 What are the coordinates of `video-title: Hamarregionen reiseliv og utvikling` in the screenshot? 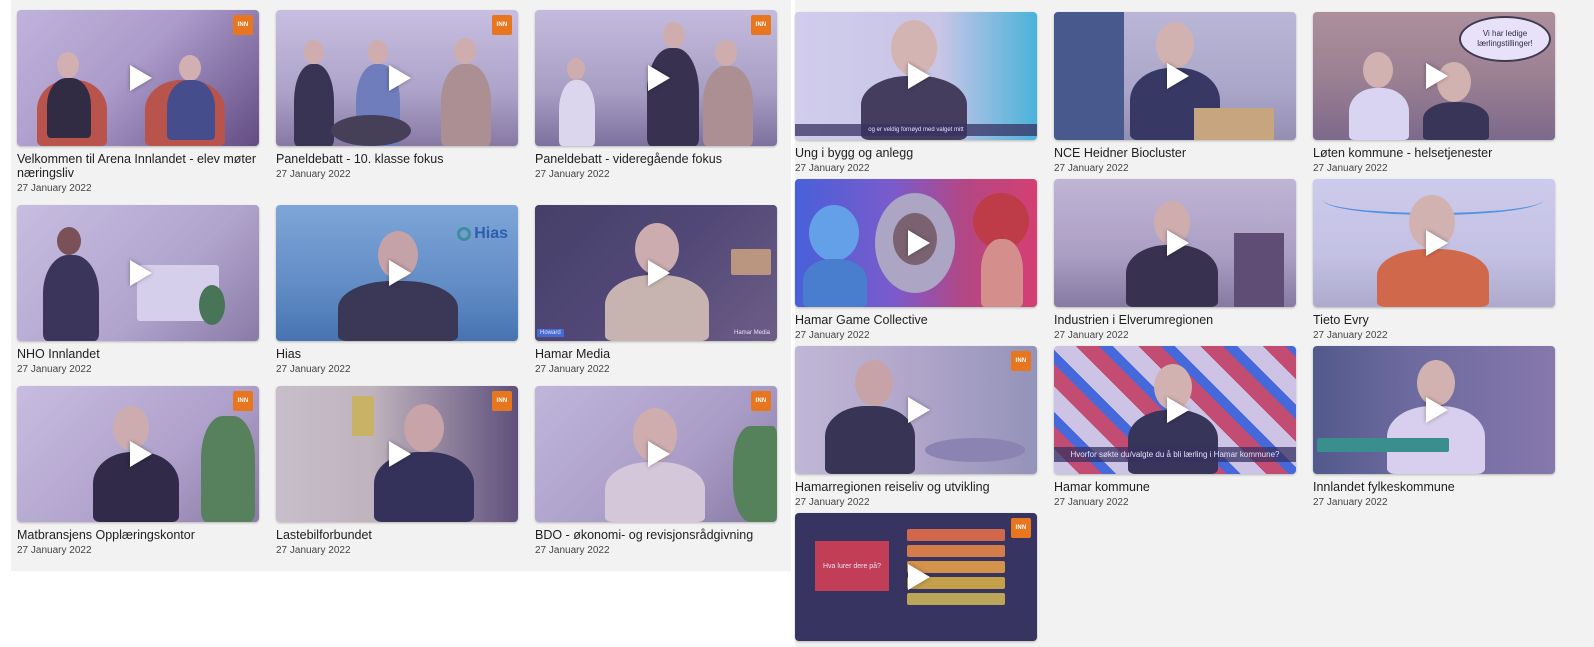 It's located at (916, 487).